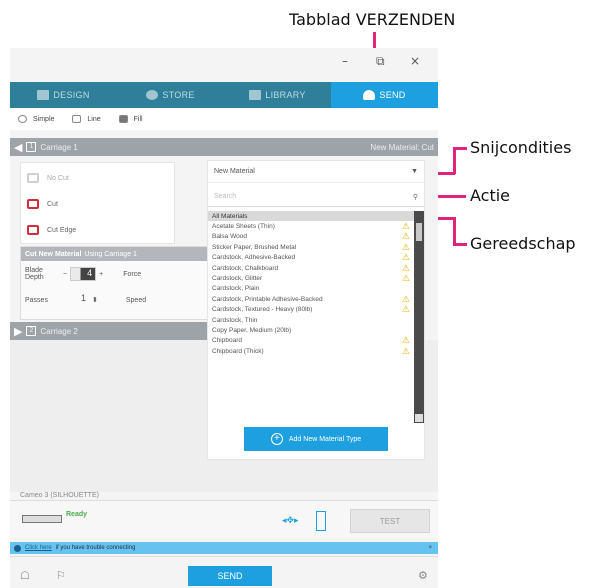 The image size is (590, 588). Describe the element at coordinates (38, 548) in the screenshot. I see `help-link: Click here` at that location.